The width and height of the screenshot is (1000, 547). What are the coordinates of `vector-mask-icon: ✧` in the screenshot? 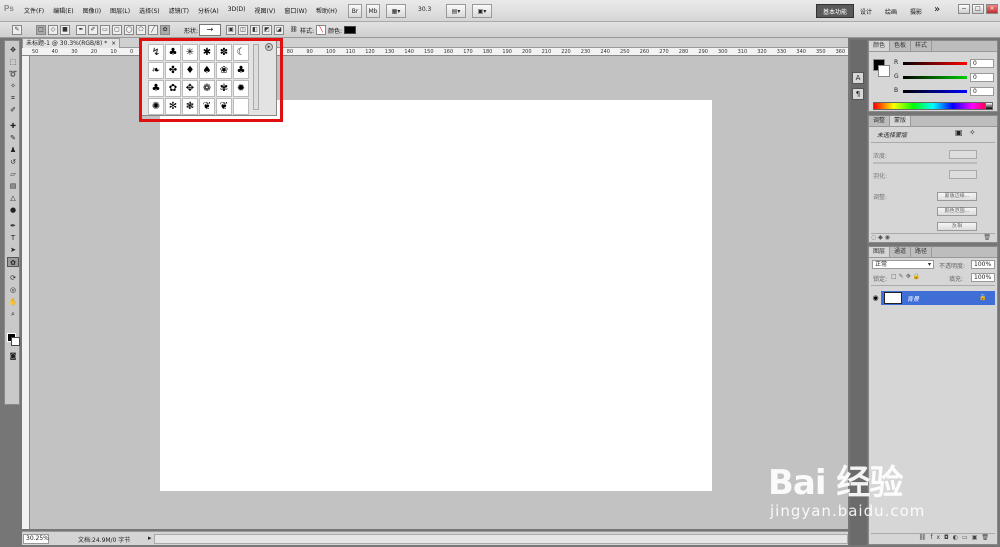 It's located at (972, 132).